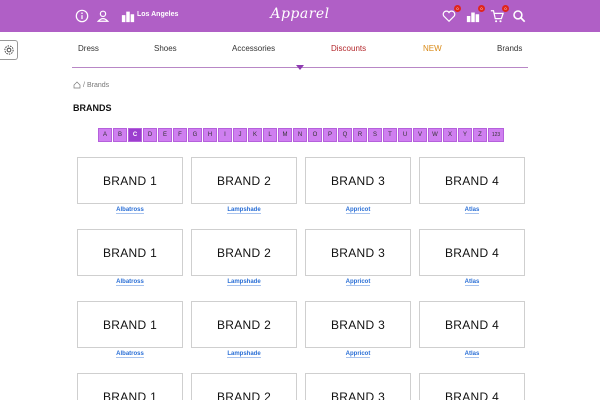 The image size is (600, 400). Describe the element at coordinates (210, 135) in the screenshot. I see `letter-button-h: H` at that location.